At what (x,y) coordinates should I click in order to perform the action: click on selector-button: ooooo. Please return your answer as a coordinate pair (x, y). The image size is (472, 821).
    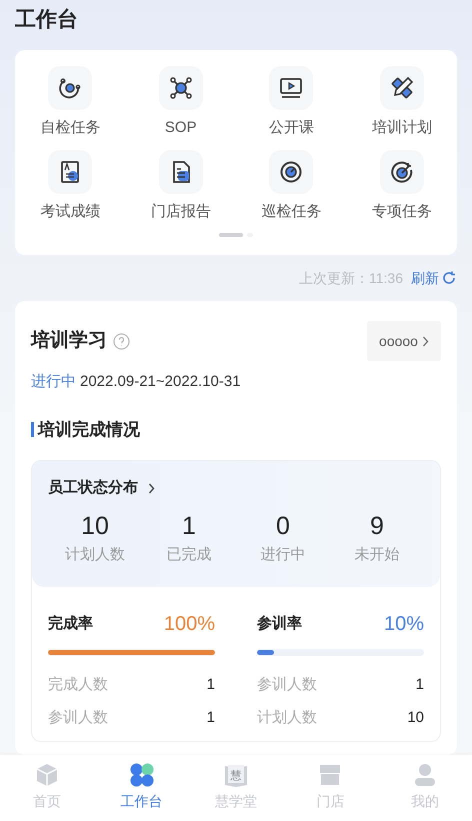
    Looking at the image, I should click on (404, 341).